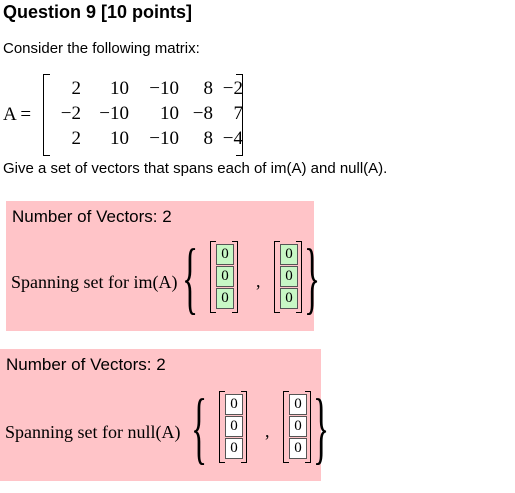  What do you see at coordinates (98, 12) in the screenshot?
I see `question-title: Question 9 [10 points]` at bounding box center [98, 12].